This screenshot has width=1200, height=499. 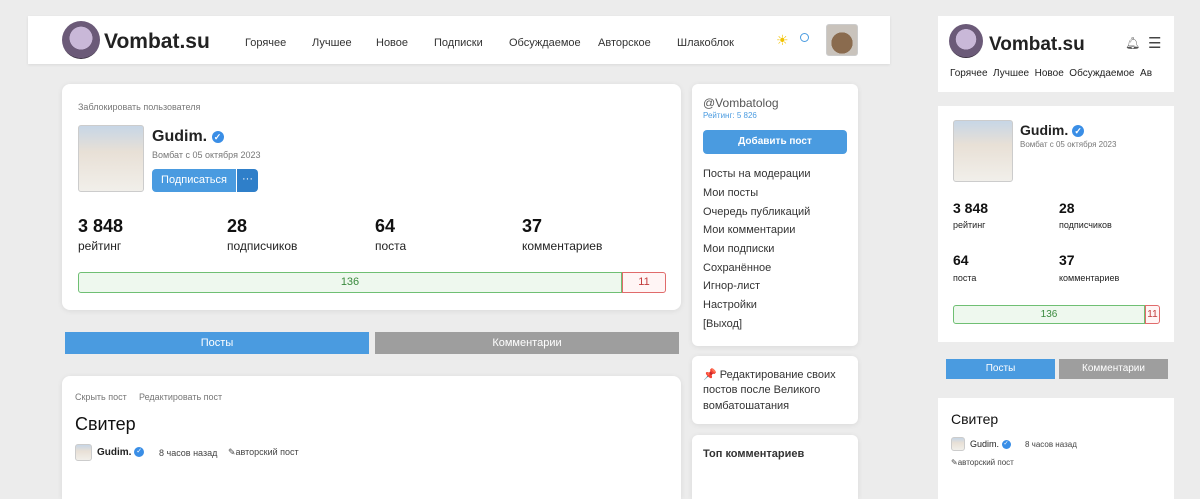 What do you see at coordinates (1152, 314) in the screenshot?
I see `mobile-votes-minus-bar: 11` at bounding box center [1152, 314].